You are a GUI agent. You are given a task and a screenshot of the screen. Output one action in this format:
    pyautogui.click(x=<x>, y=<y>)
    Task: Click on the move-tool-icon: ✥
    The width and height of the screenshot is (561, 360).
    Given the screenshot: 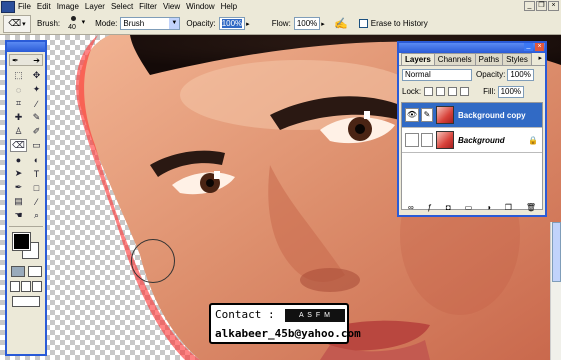 What is the action you would take?
    pyautogui.click(x=36, y=75)
    